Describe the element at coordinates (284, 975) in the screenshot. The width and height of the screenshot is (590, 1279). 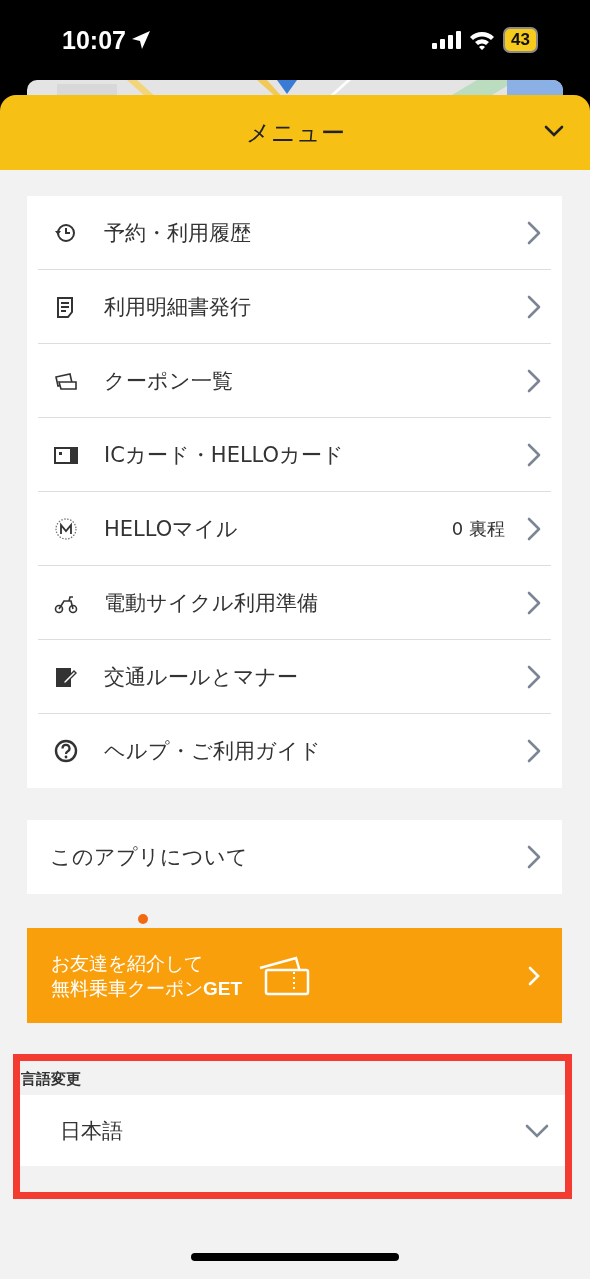
I see `ticket-icon` at that location.